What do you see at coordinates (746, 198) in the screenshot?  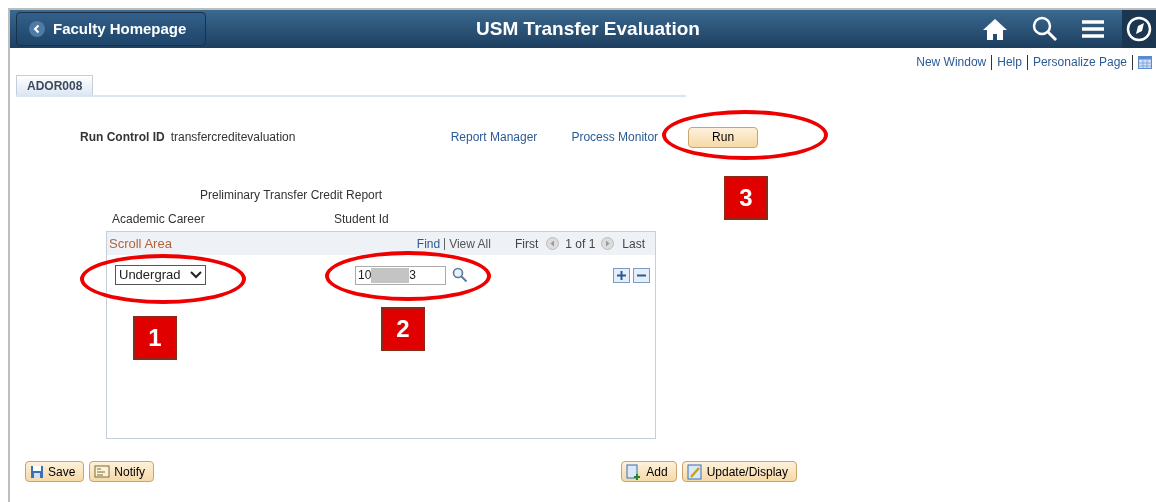 I see `annotation-number: 3` at bounding box center [746, 198].